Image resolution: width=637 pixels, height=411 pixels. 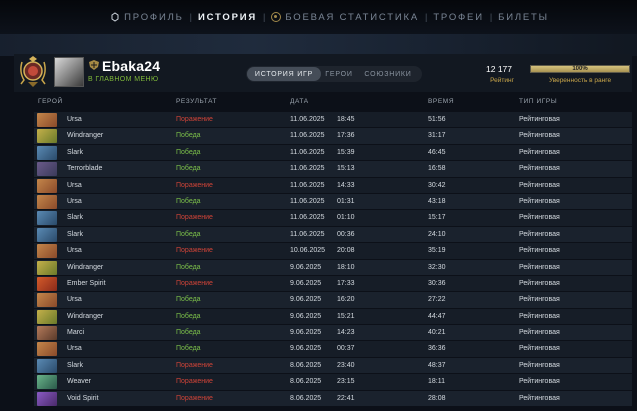 What do you see at coordinates (458, 17) in the screenshot?
I see `nav-trophies: ТРОФЕИ` at bounding box center [458, 17].